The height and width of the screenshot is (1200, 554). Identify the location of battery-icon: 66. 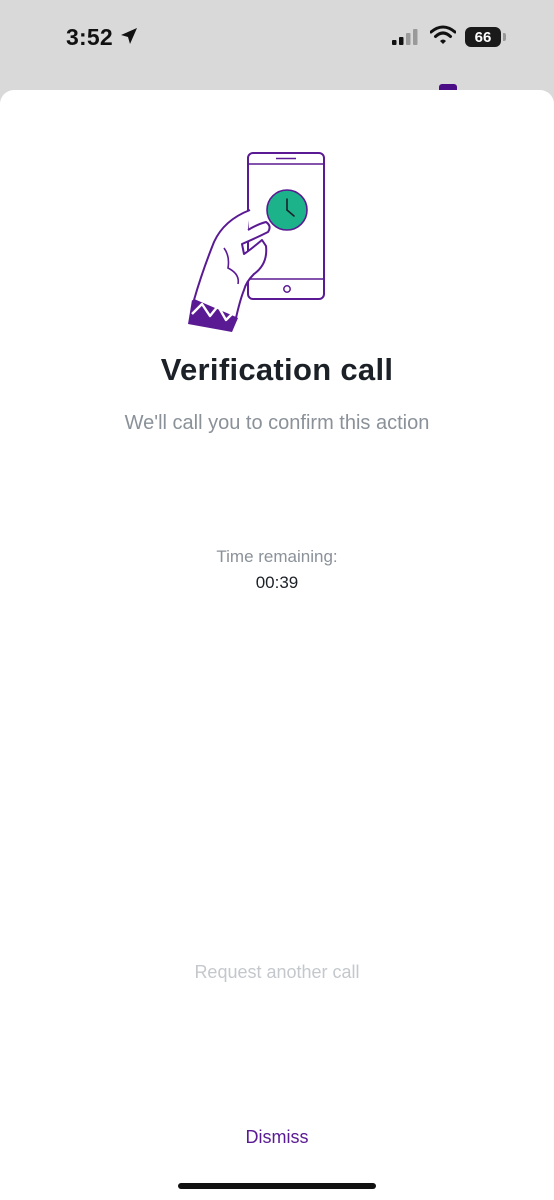
(483, 37).